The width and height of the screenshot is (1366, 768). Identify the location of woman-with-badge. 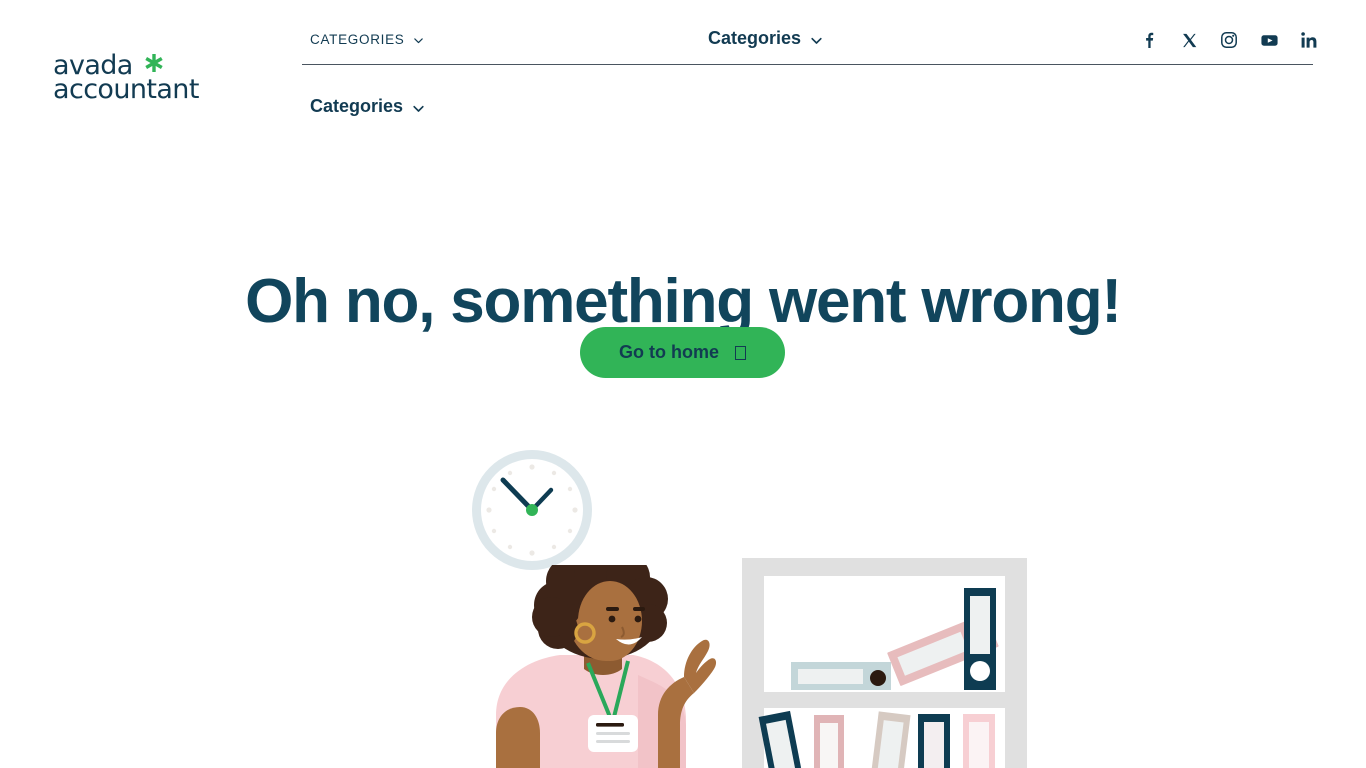
(603, 657).